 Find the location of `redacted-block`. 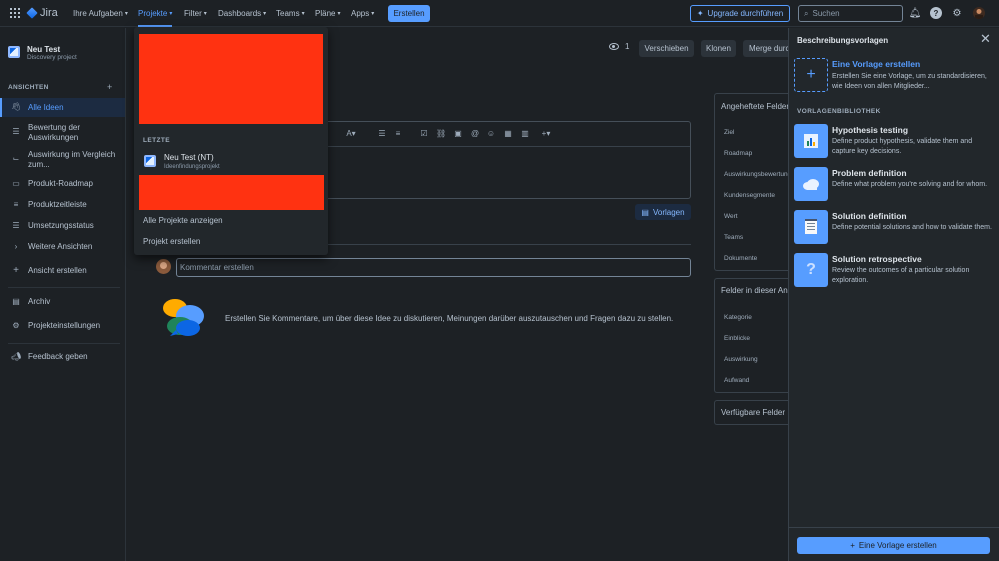

redacted-block is located at coordinates (231, 79).